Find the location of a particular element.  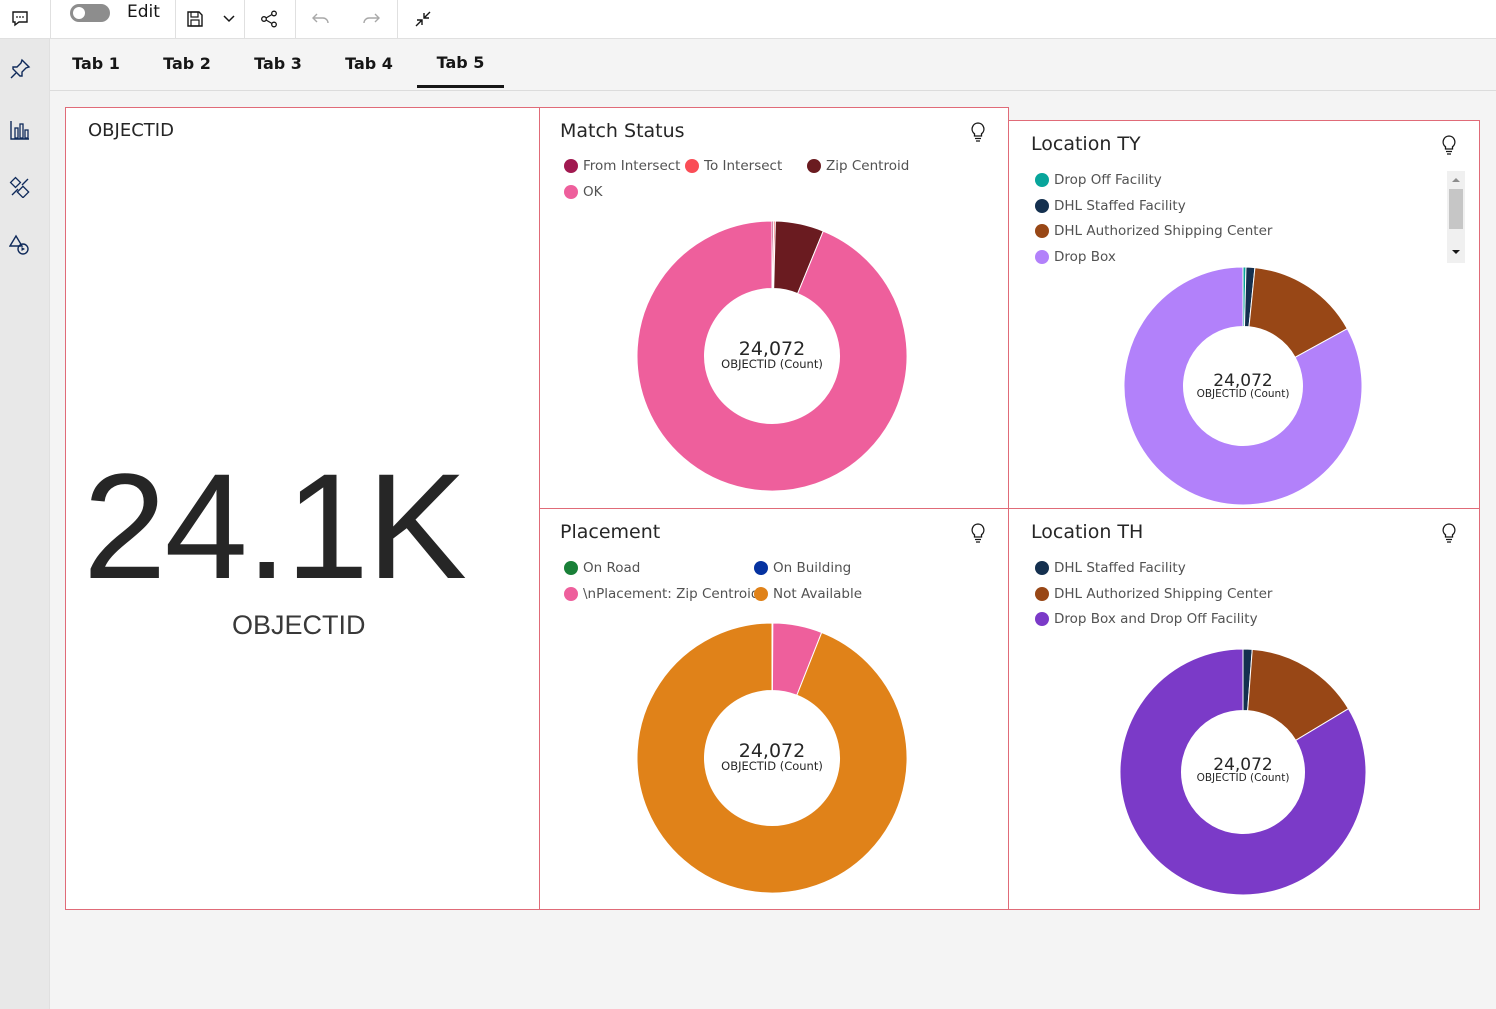

legend-item: Not Available is located at coordinates (808, 594).